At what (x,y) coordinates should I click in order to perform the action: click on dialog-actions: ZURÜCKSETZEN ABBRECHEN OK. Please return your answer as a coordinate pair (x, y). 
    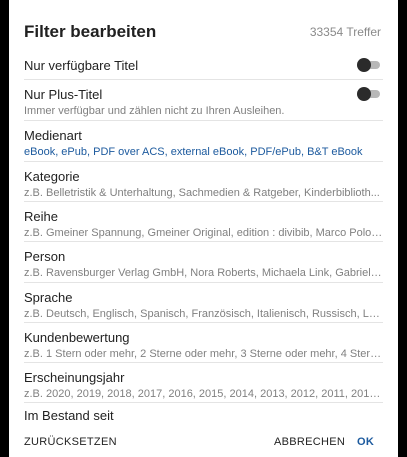
    Looking at the image, I should click on (203, 443).